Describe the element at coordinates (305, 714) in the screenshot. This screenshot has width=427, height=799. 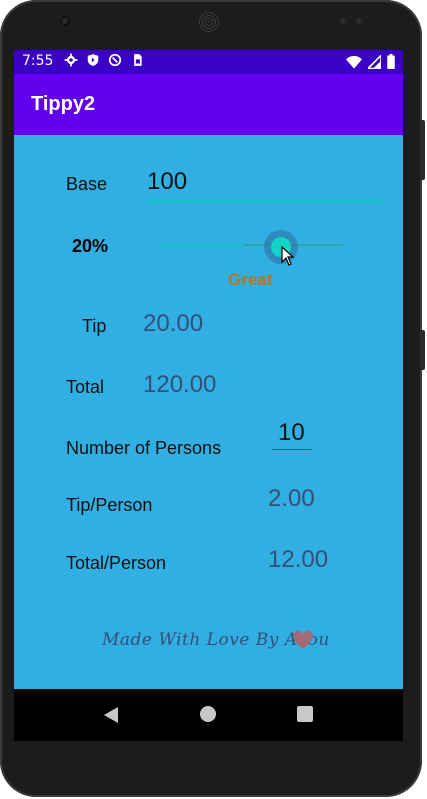
I see `recent-apps-icon` at that location.